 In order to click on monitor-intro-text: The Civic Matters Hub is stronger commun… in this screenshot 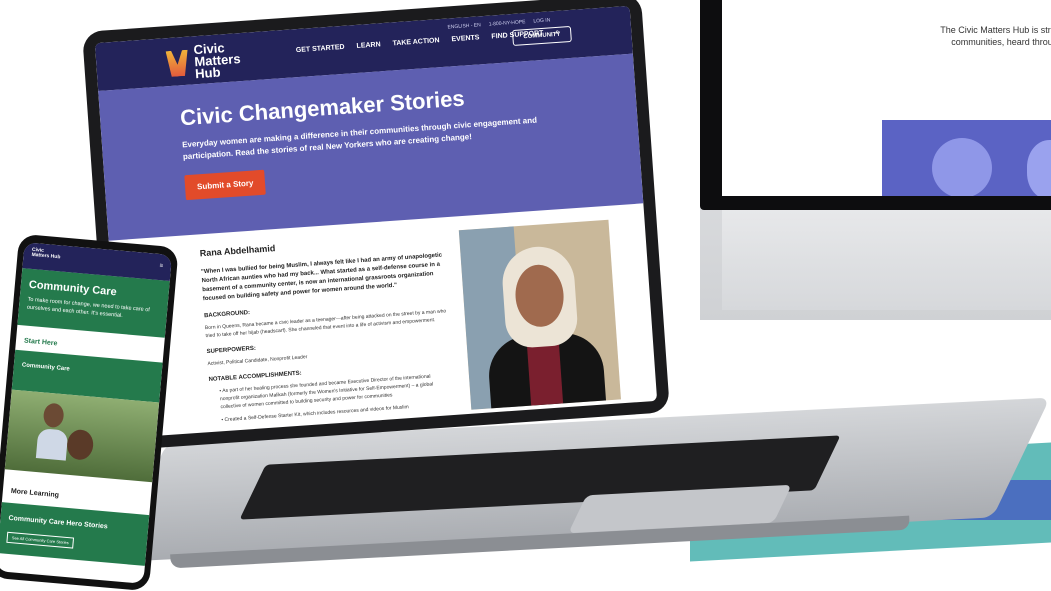, I will do `click(995, 36)`.